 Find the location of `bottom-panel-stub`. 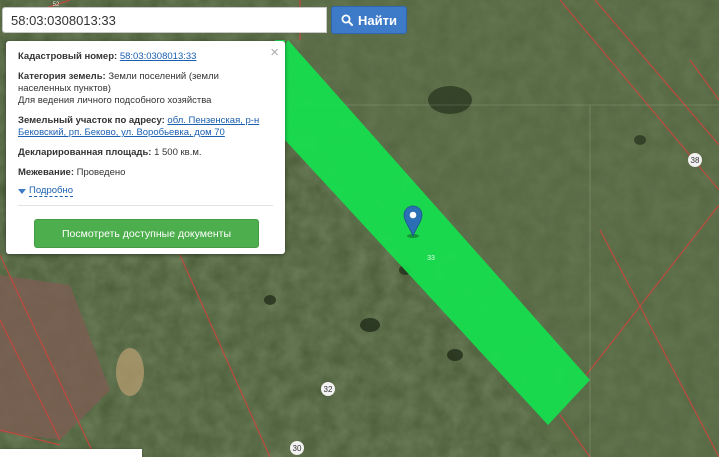

bottom-panel-stub is located at coordinates (71, 453).